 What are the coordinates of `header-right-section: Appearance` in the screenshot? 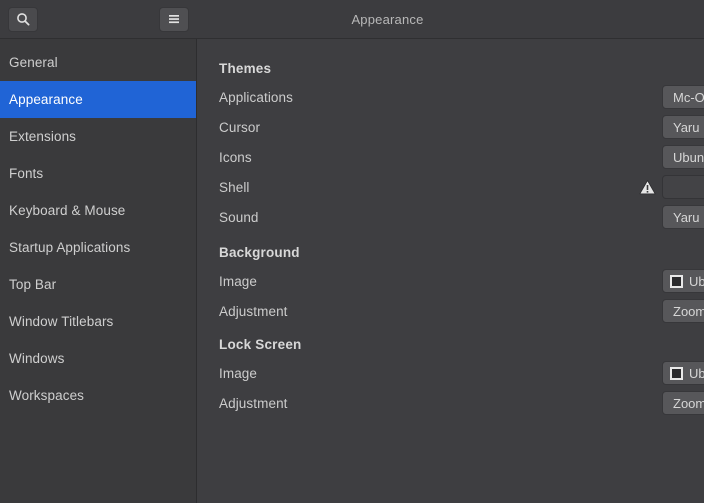 It's located at (450, 19).